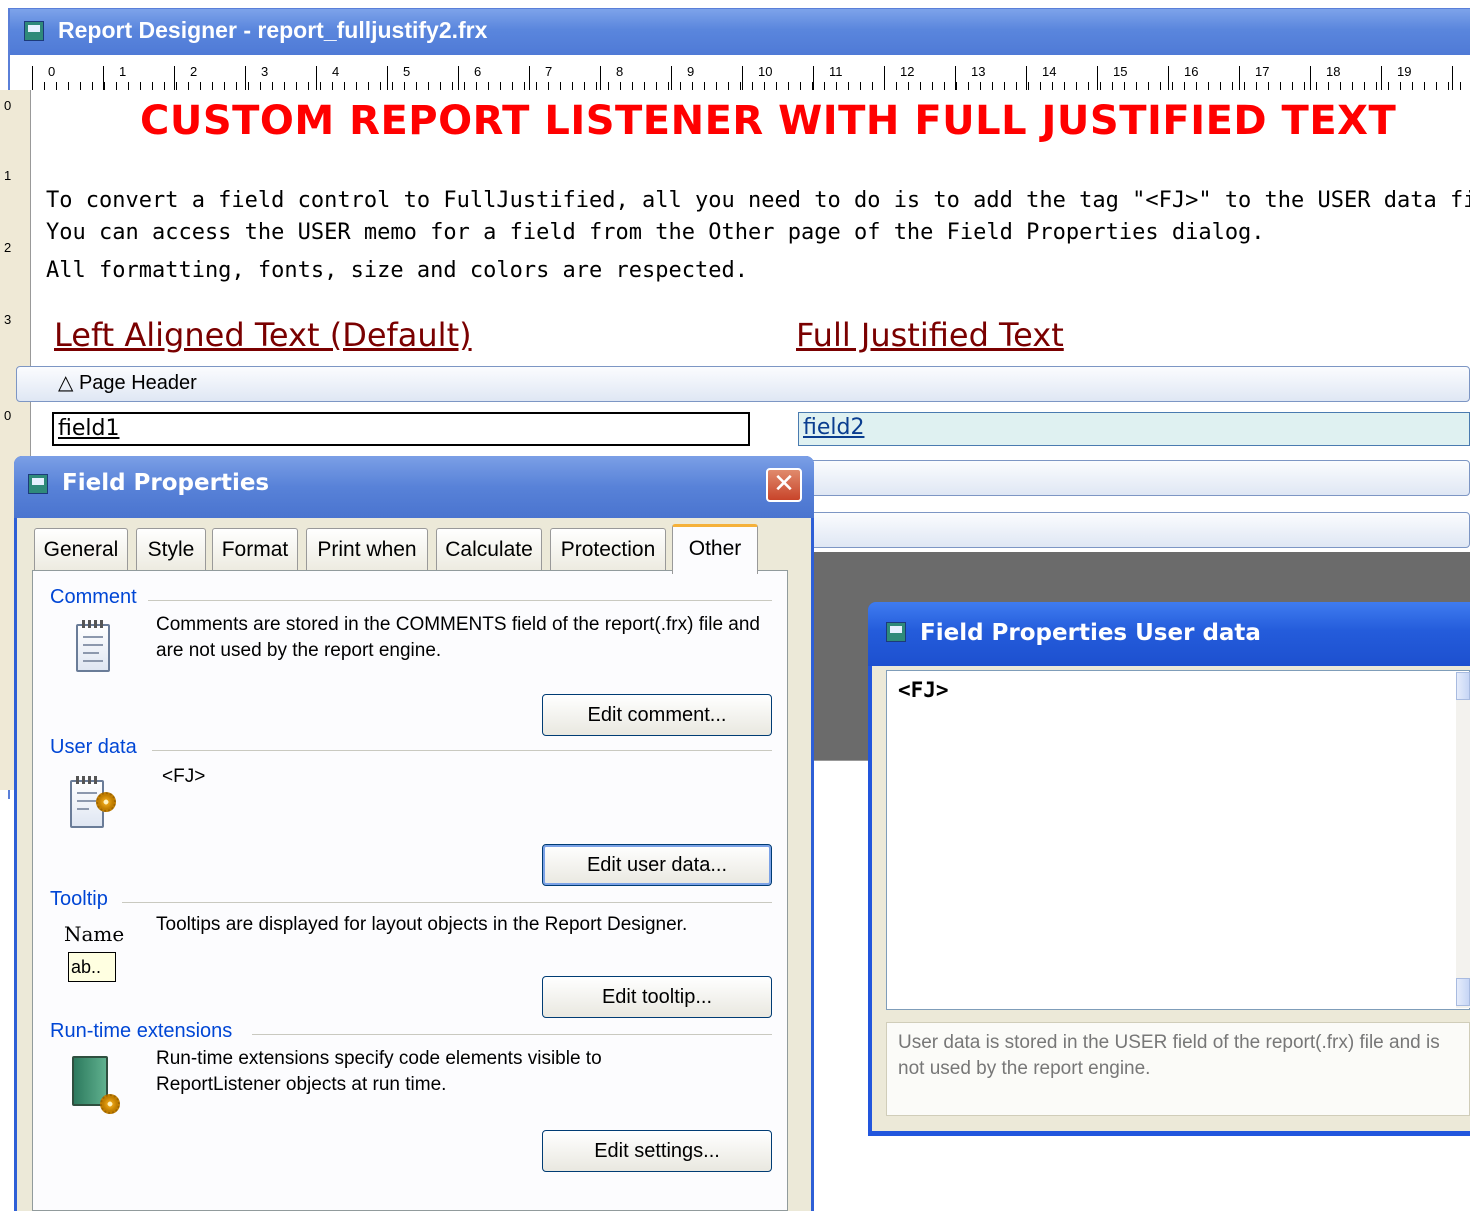 This screenshot has height=1211, width=1470. I want to click on user-data-titlebar: Field Properties User data, so click(1169, 634).